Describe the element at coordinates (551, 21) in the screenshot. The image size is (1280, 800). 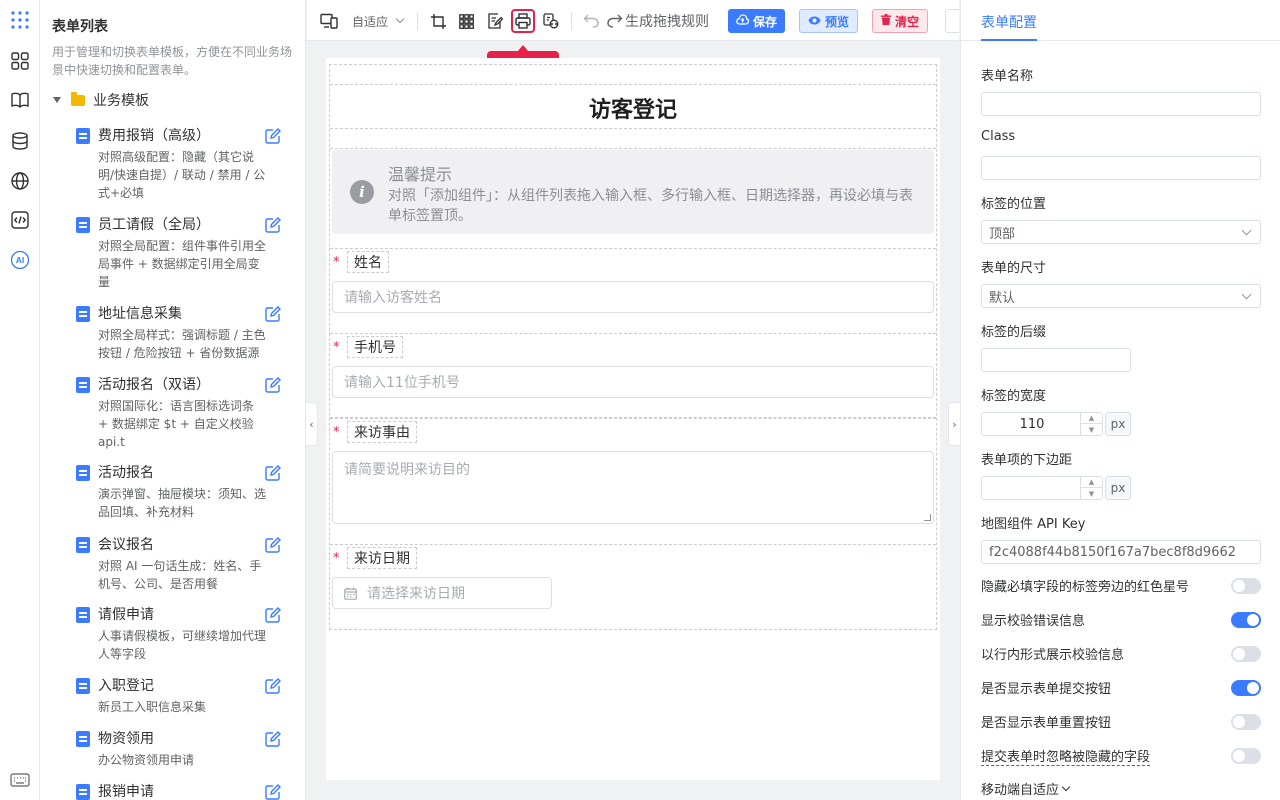
I see `code-scan-icon` at that location.